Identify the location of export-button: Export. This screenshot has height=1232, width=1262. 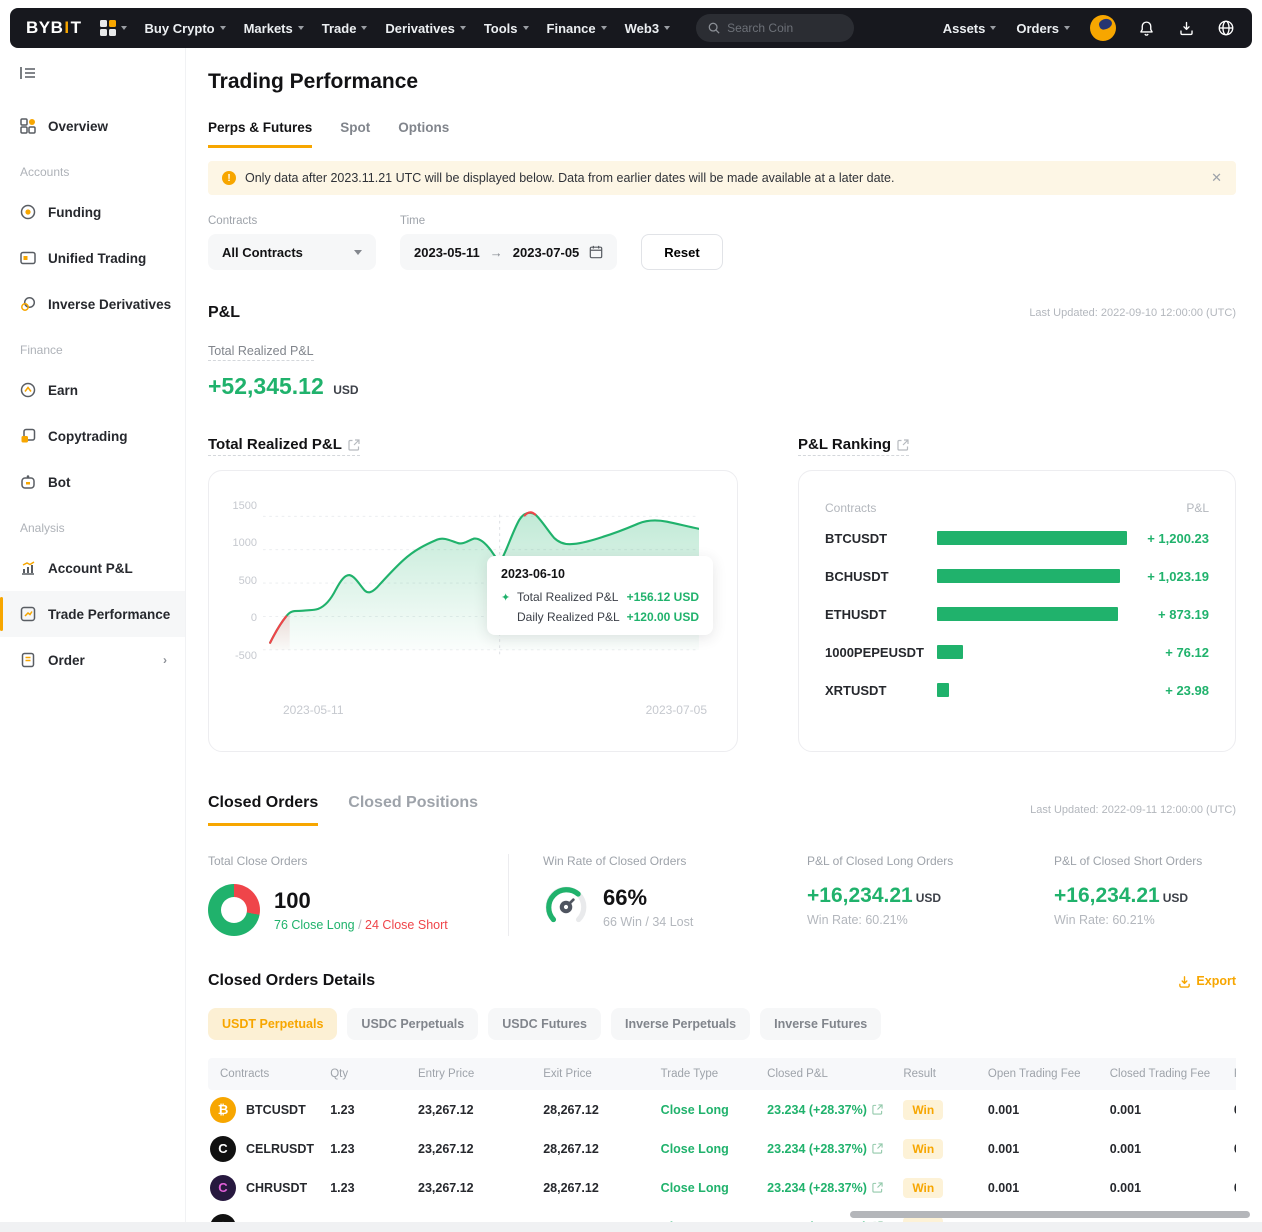
(1207, 981).